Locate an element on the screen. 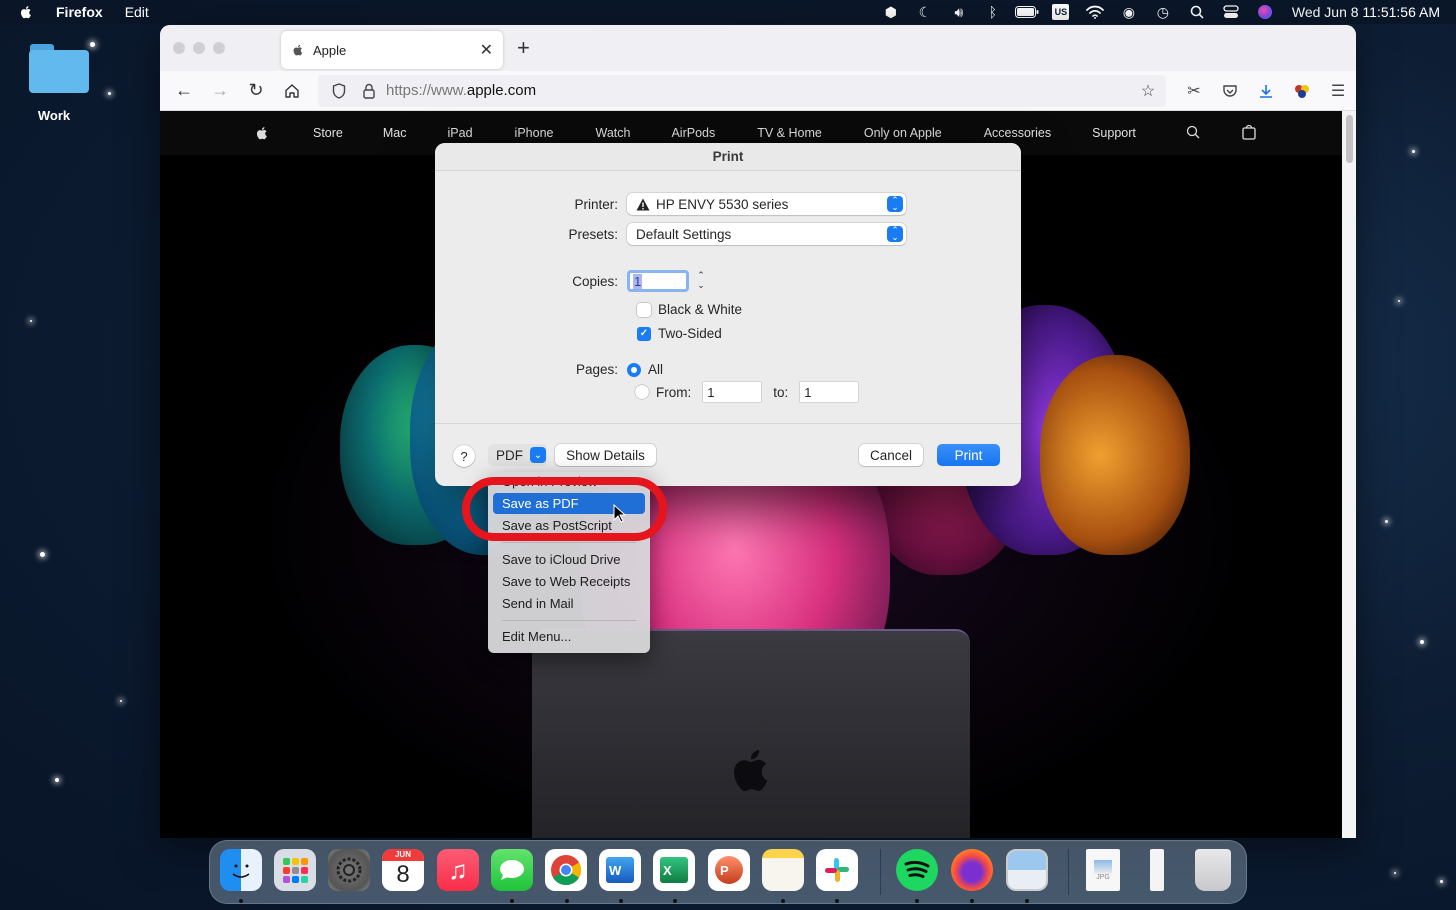 This screenshot has height=910, width=1456. menu-item-save-to-web-receipts: Save to Web Receipts is located at coordinates (569, 581).